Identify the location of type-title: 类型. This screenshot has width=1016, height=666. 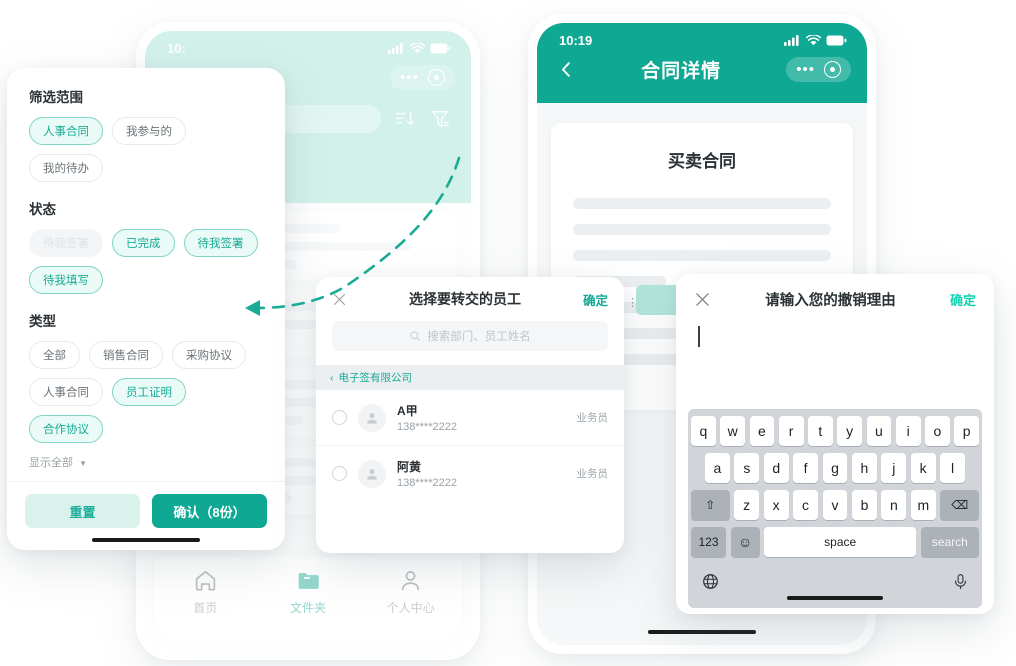
(42, 321).